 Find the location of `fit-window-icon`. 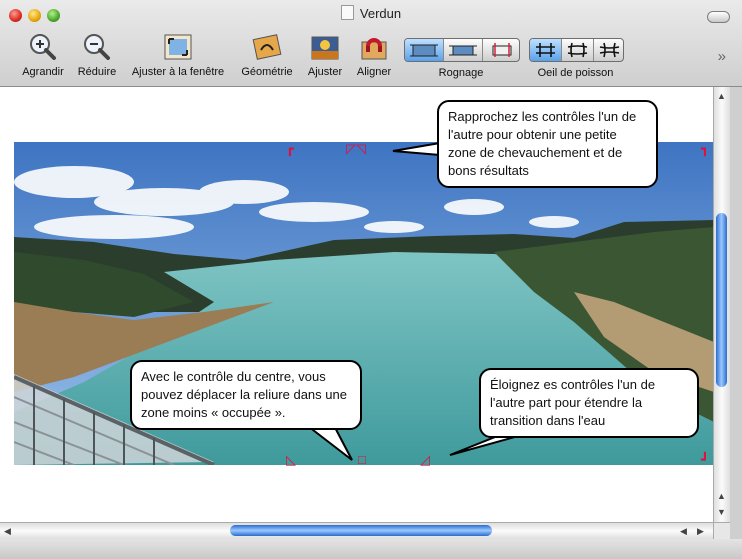

fit-window-icon is located at coordinates (178, 47).